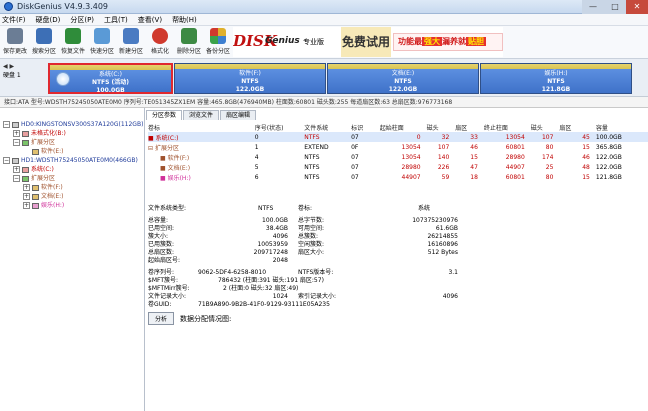  What do you see at coordinates (63, 6) in the screenshot?
I see `window-title: DiskGenius V4.9.3.409` at bounding box center [63, 6].